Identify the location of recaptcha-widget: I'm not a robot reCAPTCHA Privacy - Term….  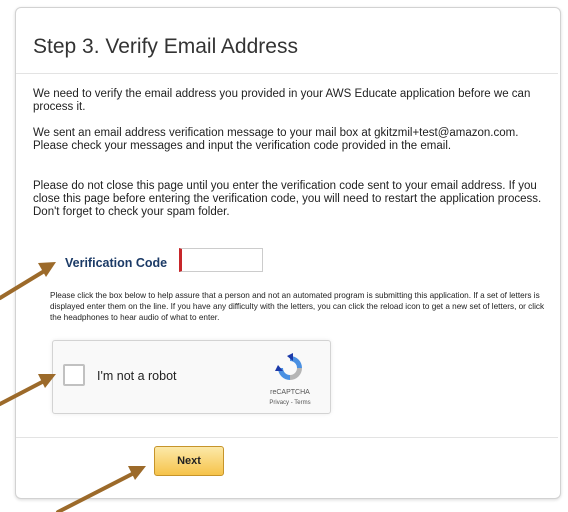
(191, 377).